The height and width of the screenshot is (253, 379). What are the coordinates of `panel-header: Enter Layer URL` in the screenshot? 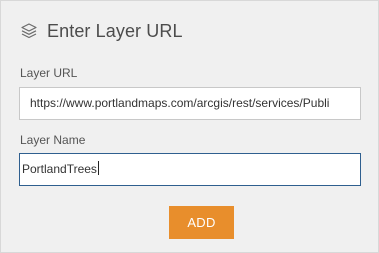 It's located at (101, 31).